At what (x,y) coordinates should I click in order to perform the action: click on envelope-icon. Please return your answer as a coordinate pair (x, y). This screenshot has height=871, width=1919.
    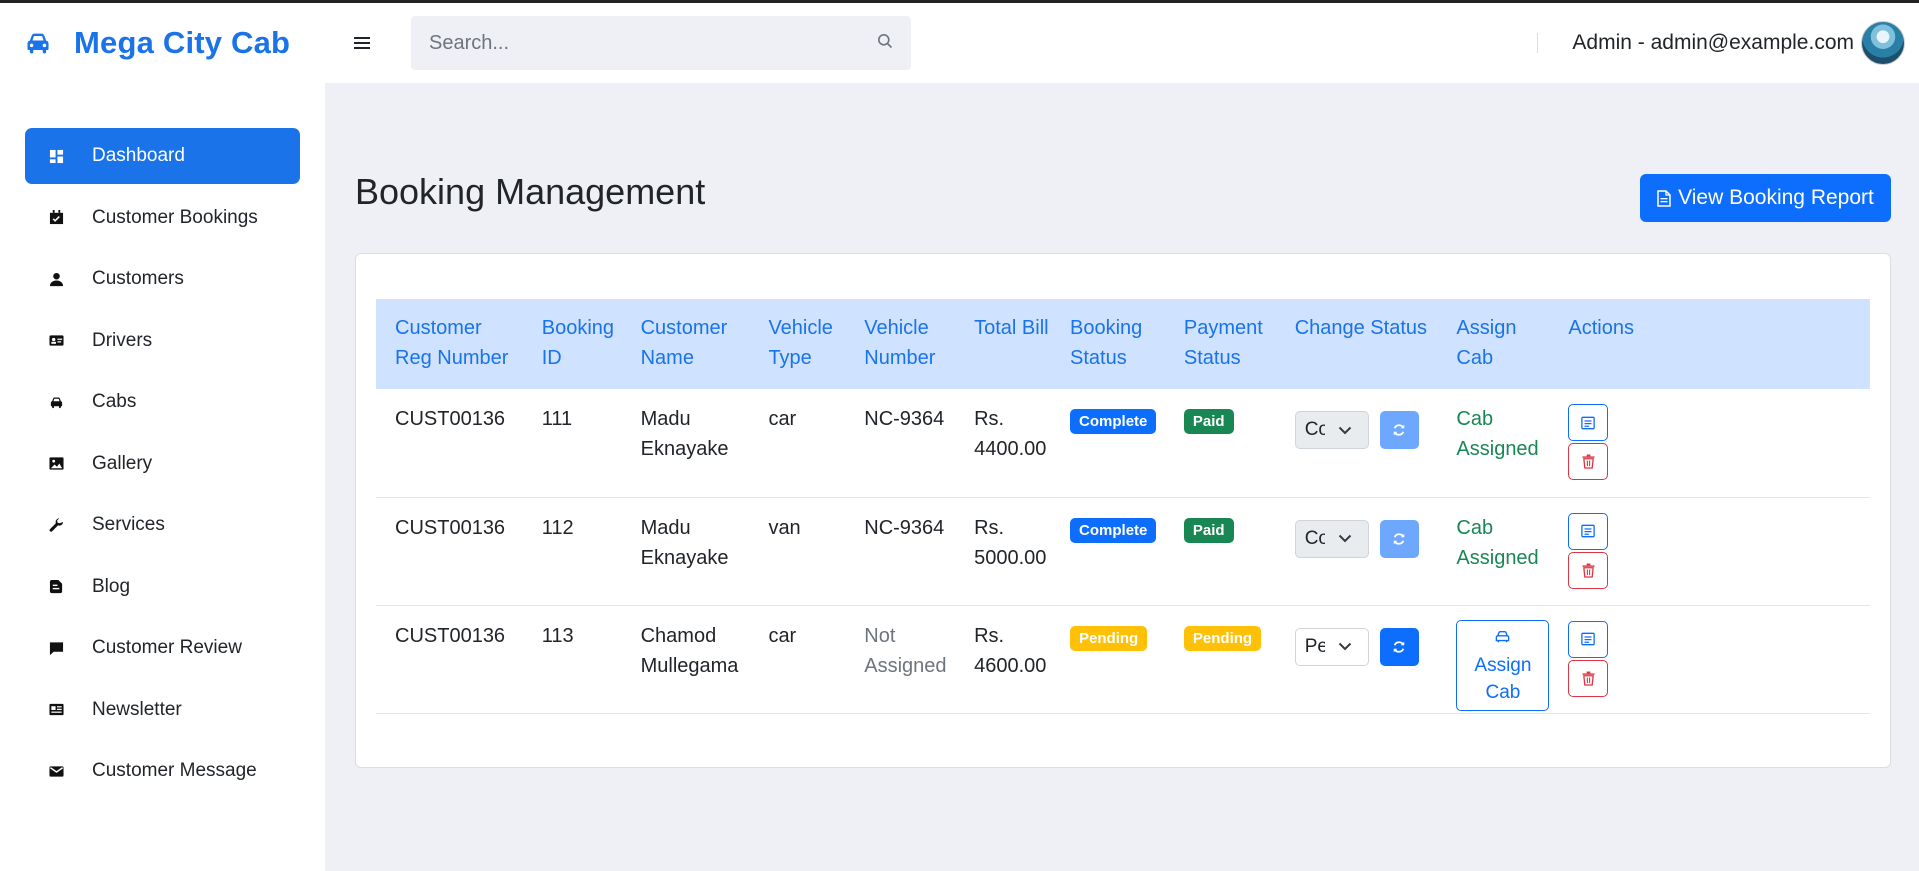
    Looking at the image, I should click on (56, 771).